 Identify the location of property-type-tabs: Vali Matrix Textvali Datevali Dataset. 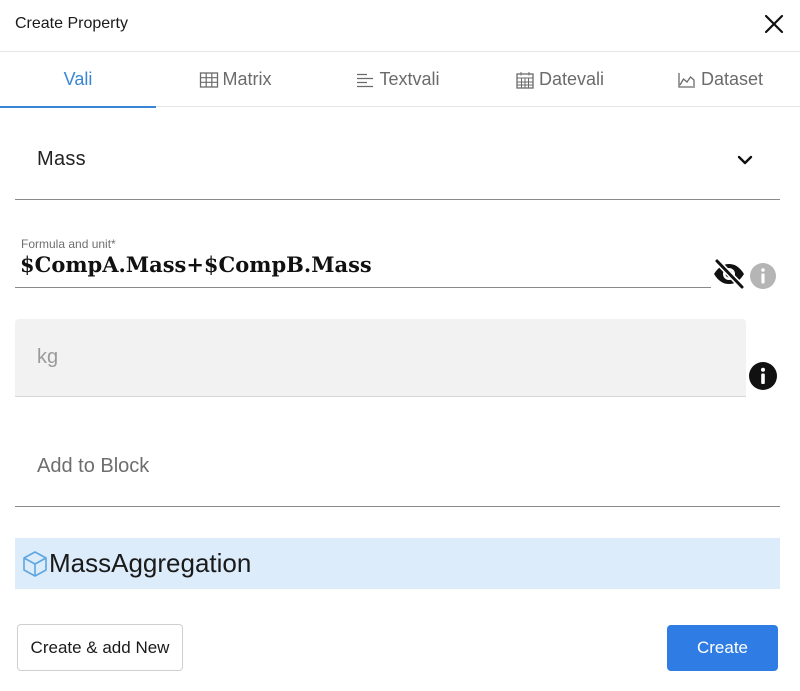
(400, 80).